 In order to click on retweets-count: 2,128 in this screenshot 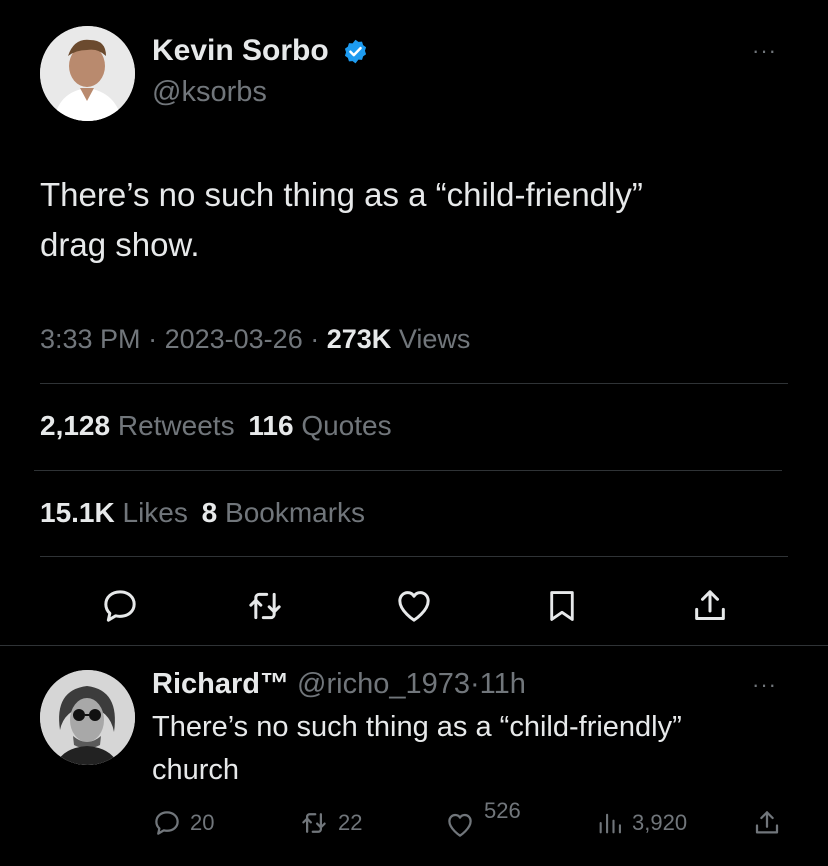, I will do `click(75, 425)`.